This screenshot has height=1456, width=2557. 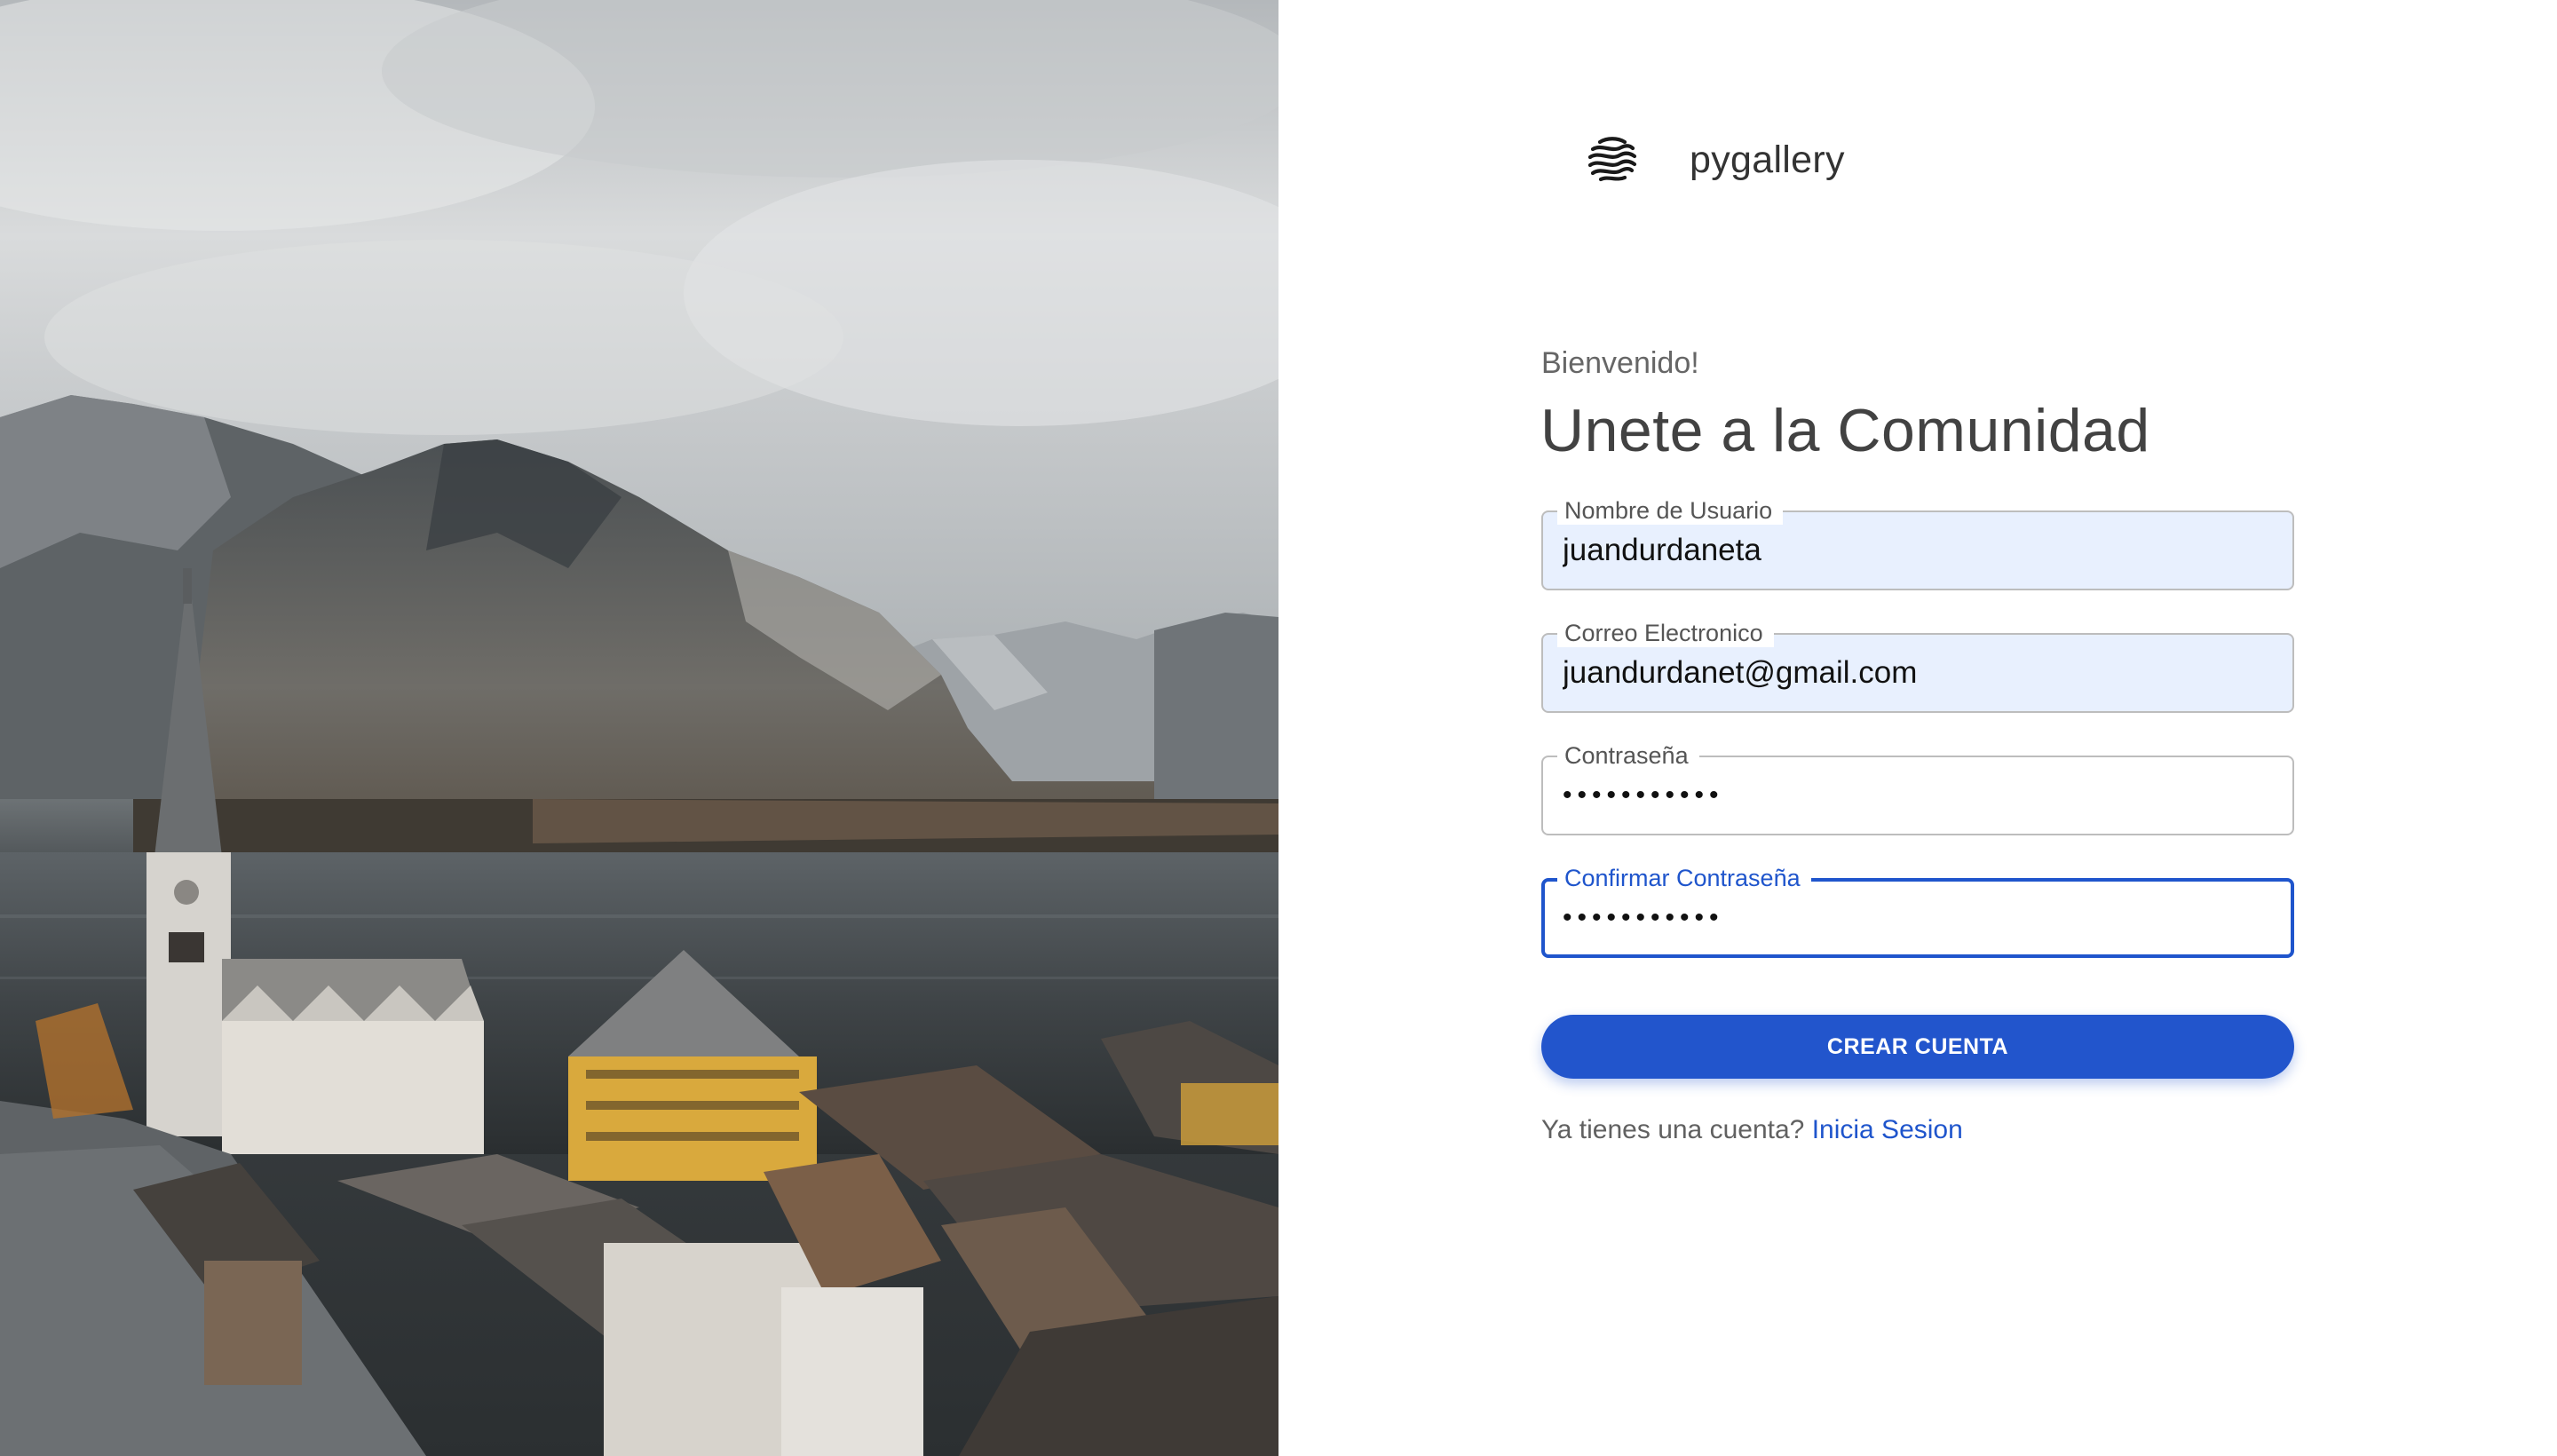 I want to click on username-input: juandurdaneta, so click(x=1919, y=550).